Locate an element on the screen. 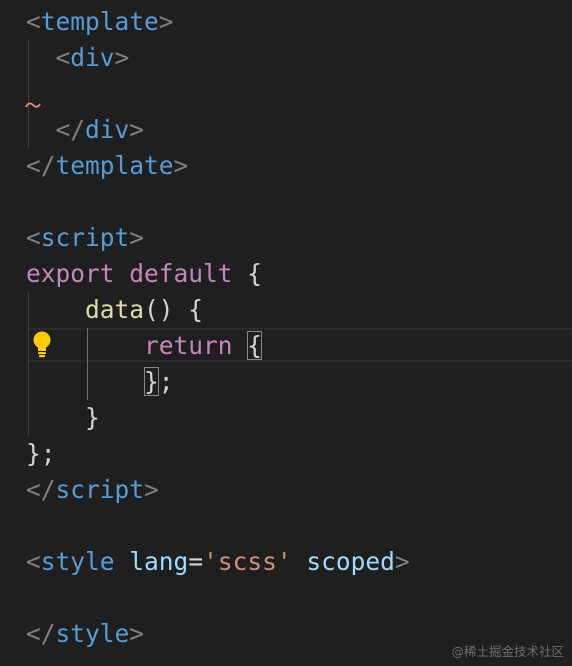 Image resolution: width=572 pixels, height=666 pixels. punctuation: ; is located at coordinates (166, 381).